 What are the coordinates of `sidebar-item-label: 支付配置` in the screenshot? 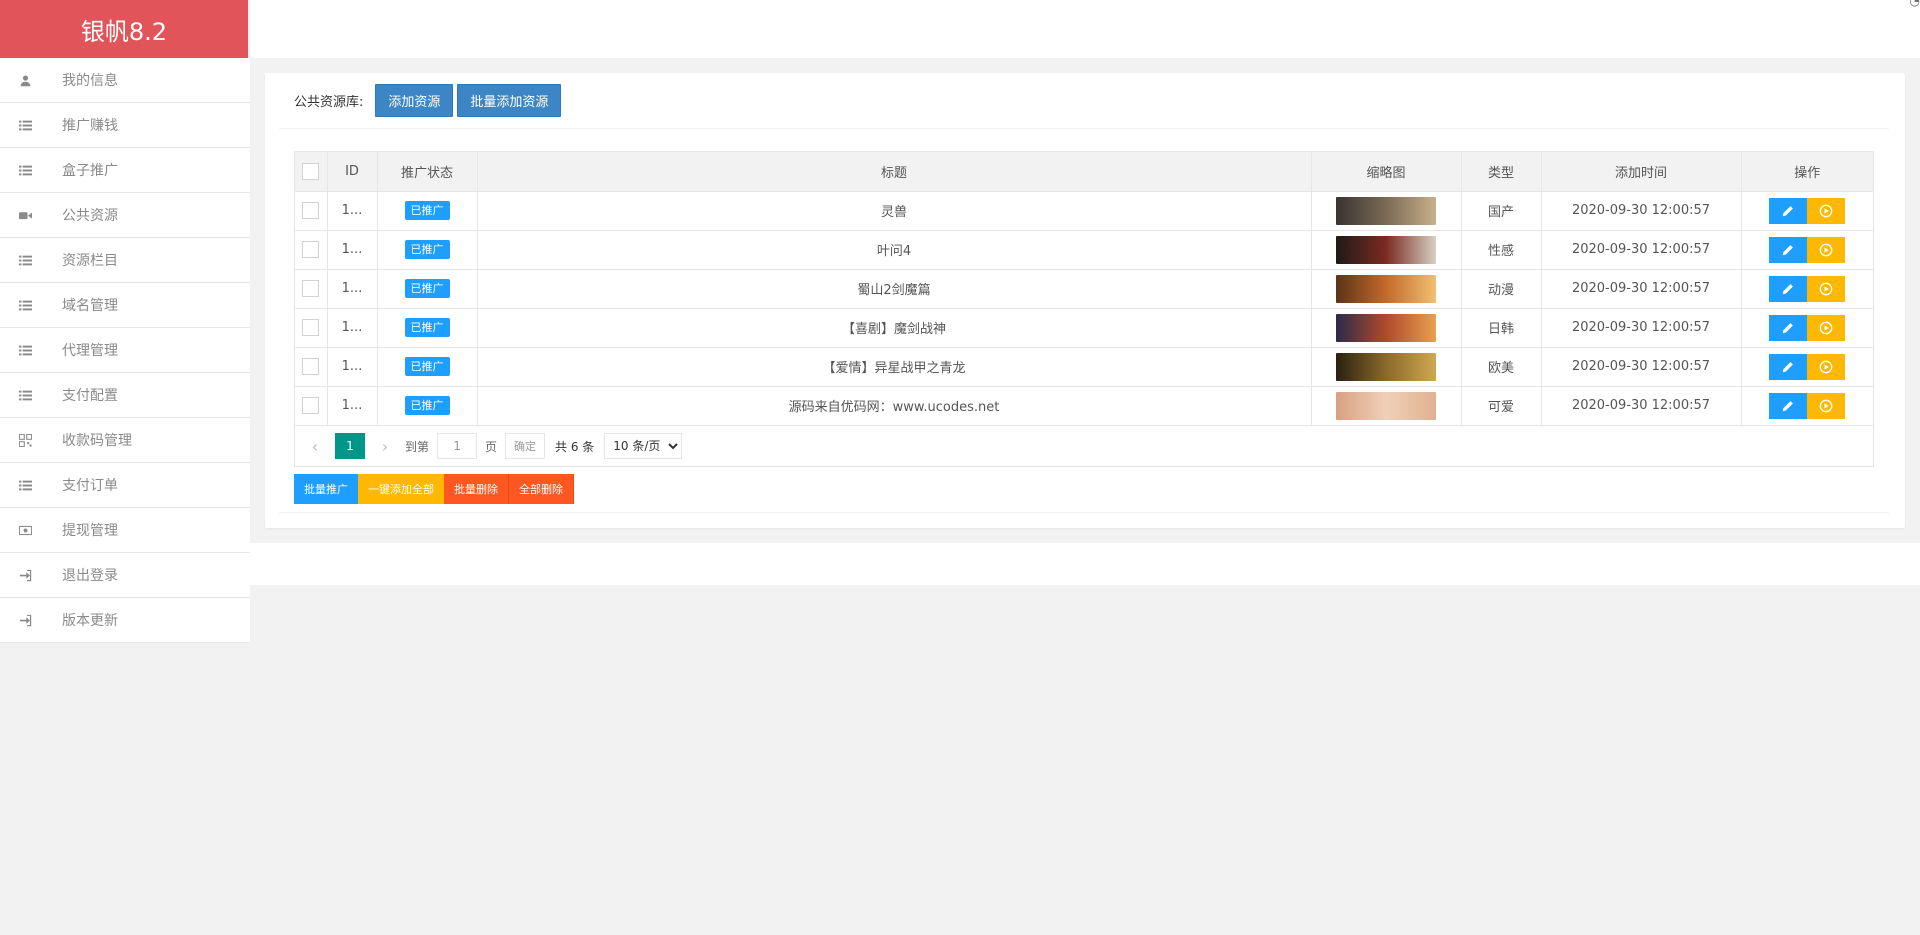 It's located at (90, 396).